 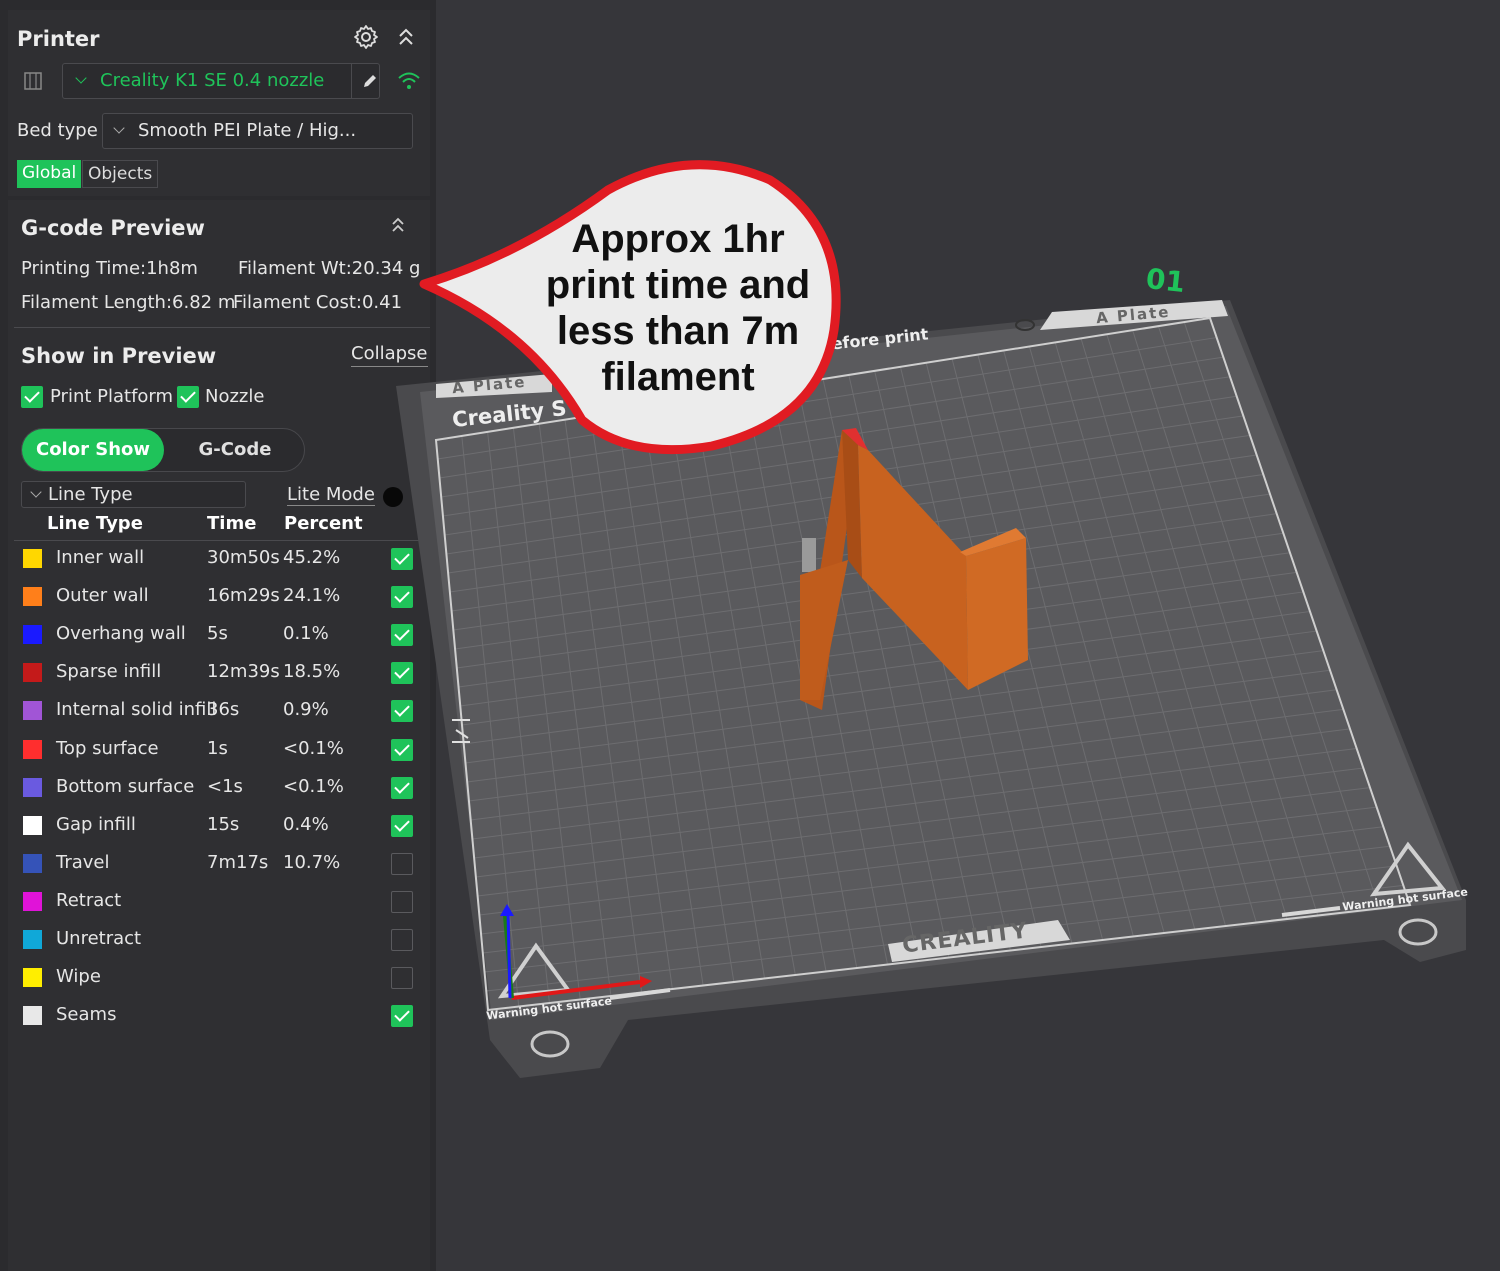 I want to click on callout-line-3: less than 7m, so click(x=678, y=331).